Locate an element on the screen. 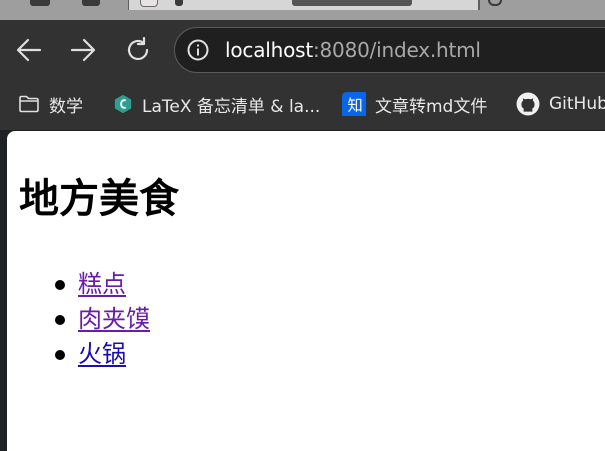 The image size is (605, 451). browser-toolbar: localhost:8080/index.html is located at coordinates (302, 50).